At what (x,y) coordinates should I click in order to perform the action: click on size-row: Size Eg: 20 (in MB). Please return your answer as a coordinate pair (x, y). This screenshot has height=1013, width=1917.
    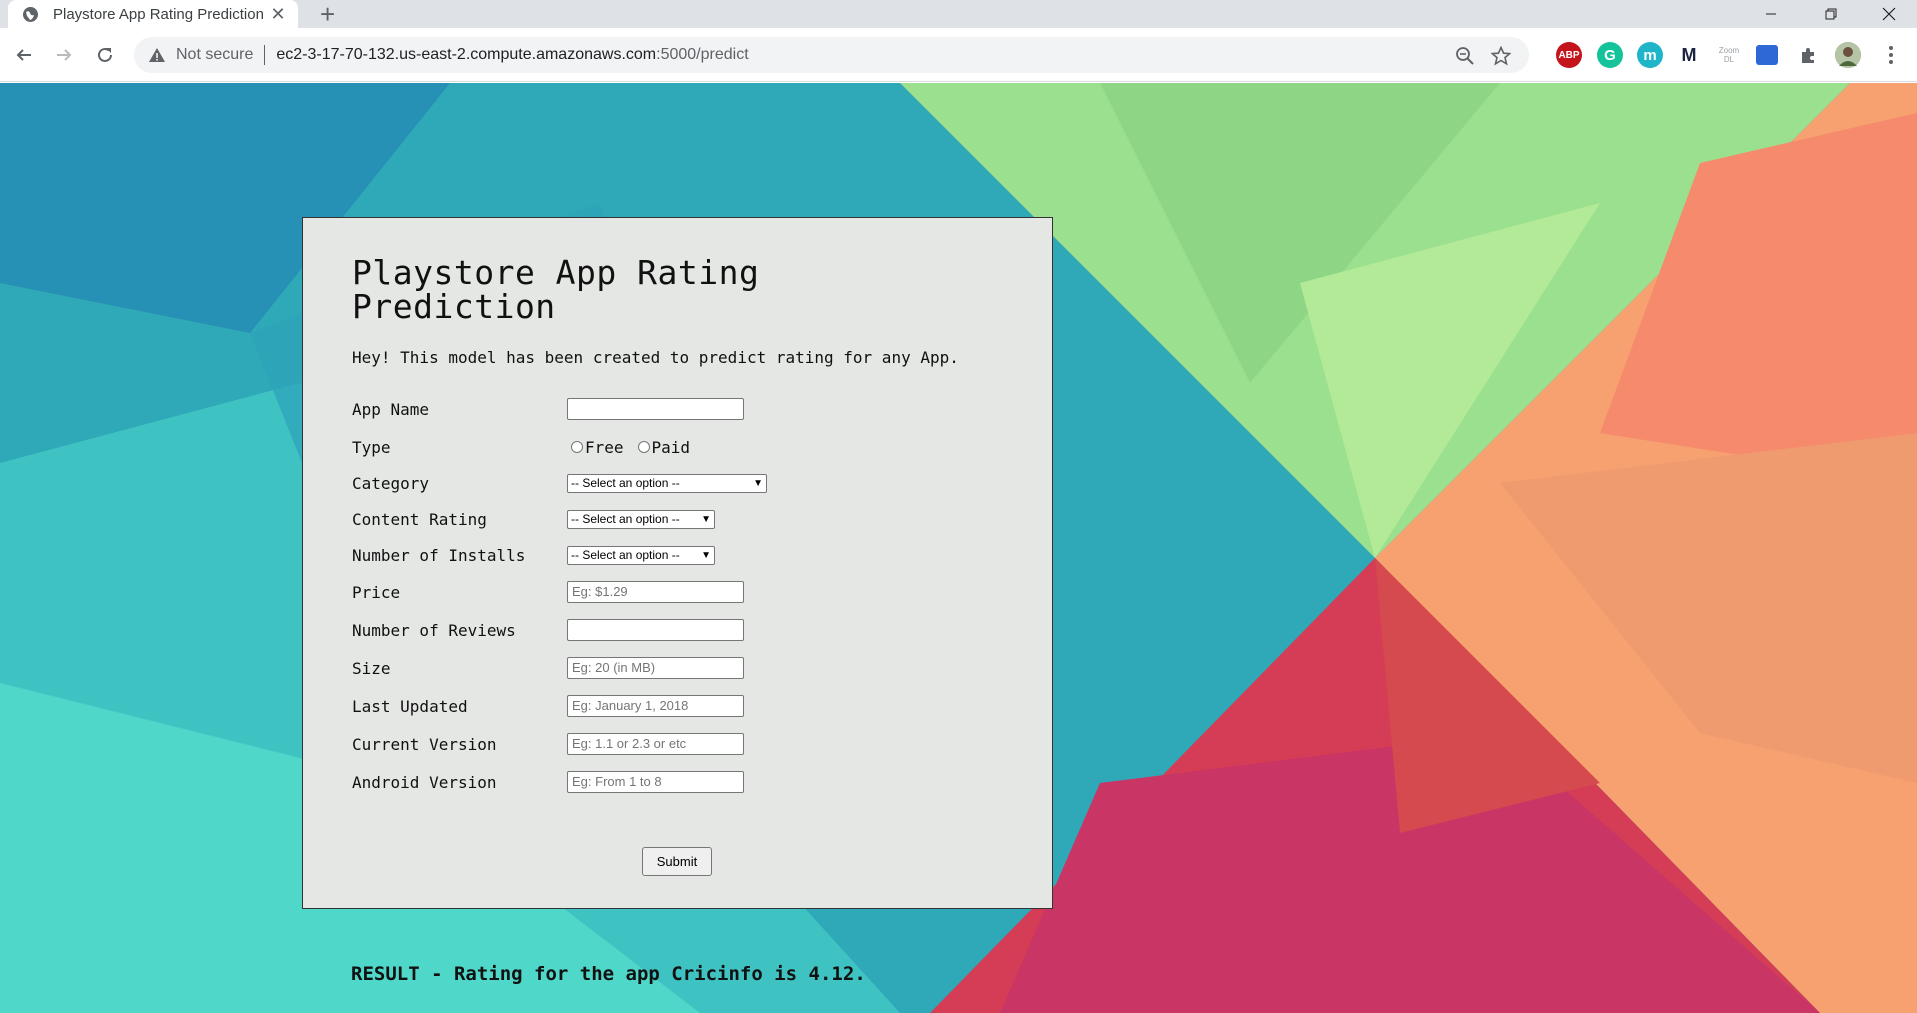
    Looking at the image, I should click on (682, 668).